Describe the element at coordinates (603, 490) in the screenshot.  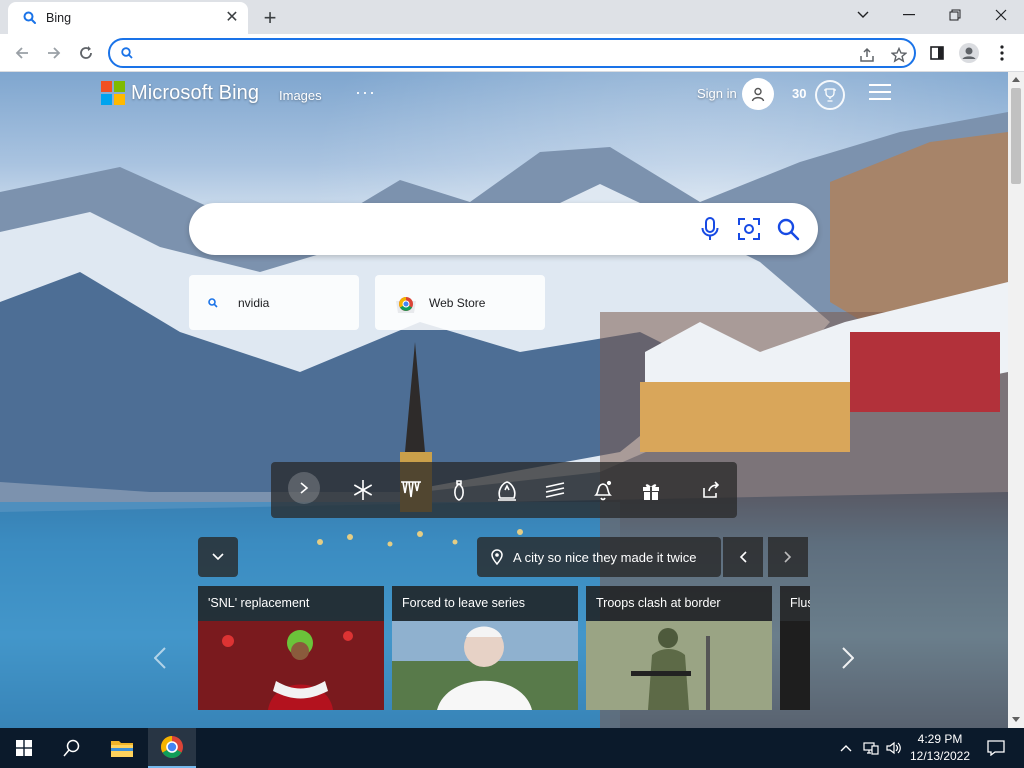
I see `bell-icon` at that location.